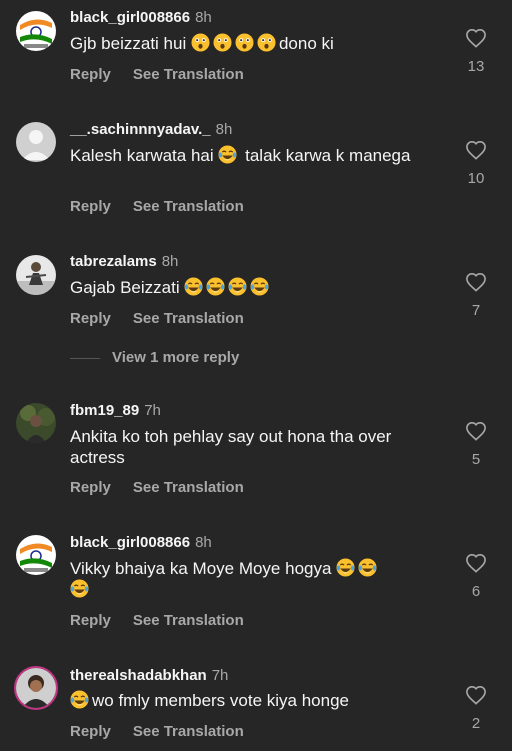 The image size is (512, 751). What do you see at coordinates (476, 444) in the screenshot?
I see `like-control: 5` at bounding box center [476, 444].